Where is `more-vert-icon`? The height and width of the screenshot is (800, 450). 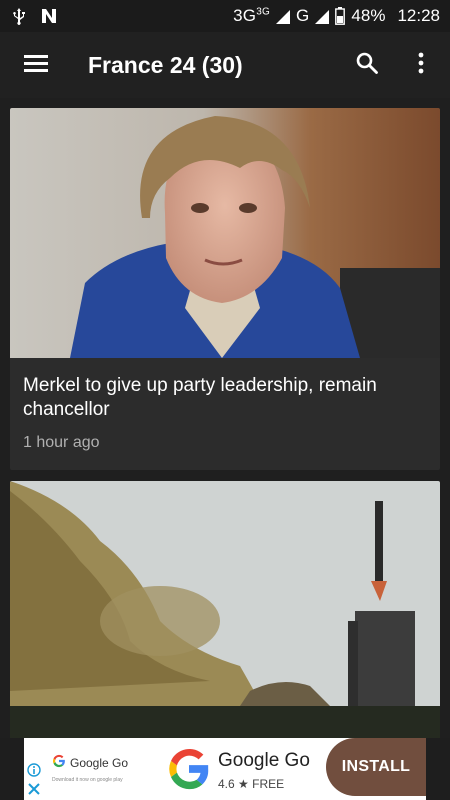
more-vert-icon is located at coordinates (421, 65).